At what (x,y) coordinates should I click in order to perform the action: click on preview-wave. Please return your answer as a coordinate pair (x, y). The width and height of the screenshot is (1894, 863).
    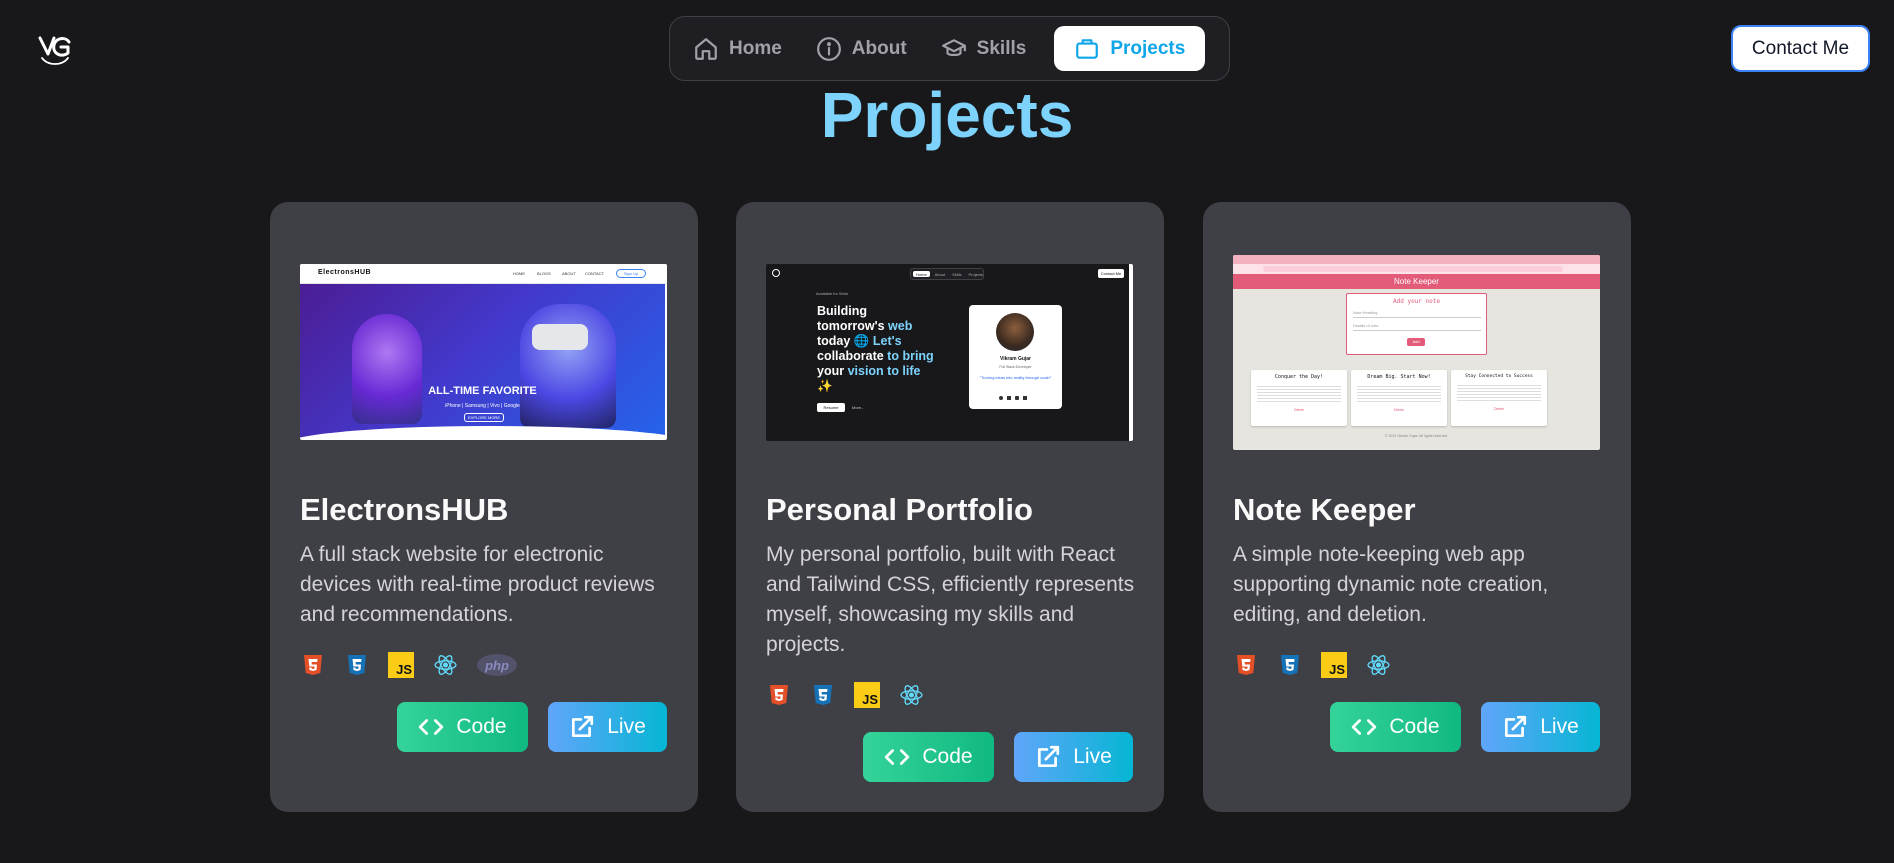
    Looking at the image, I should click on (482, 432).